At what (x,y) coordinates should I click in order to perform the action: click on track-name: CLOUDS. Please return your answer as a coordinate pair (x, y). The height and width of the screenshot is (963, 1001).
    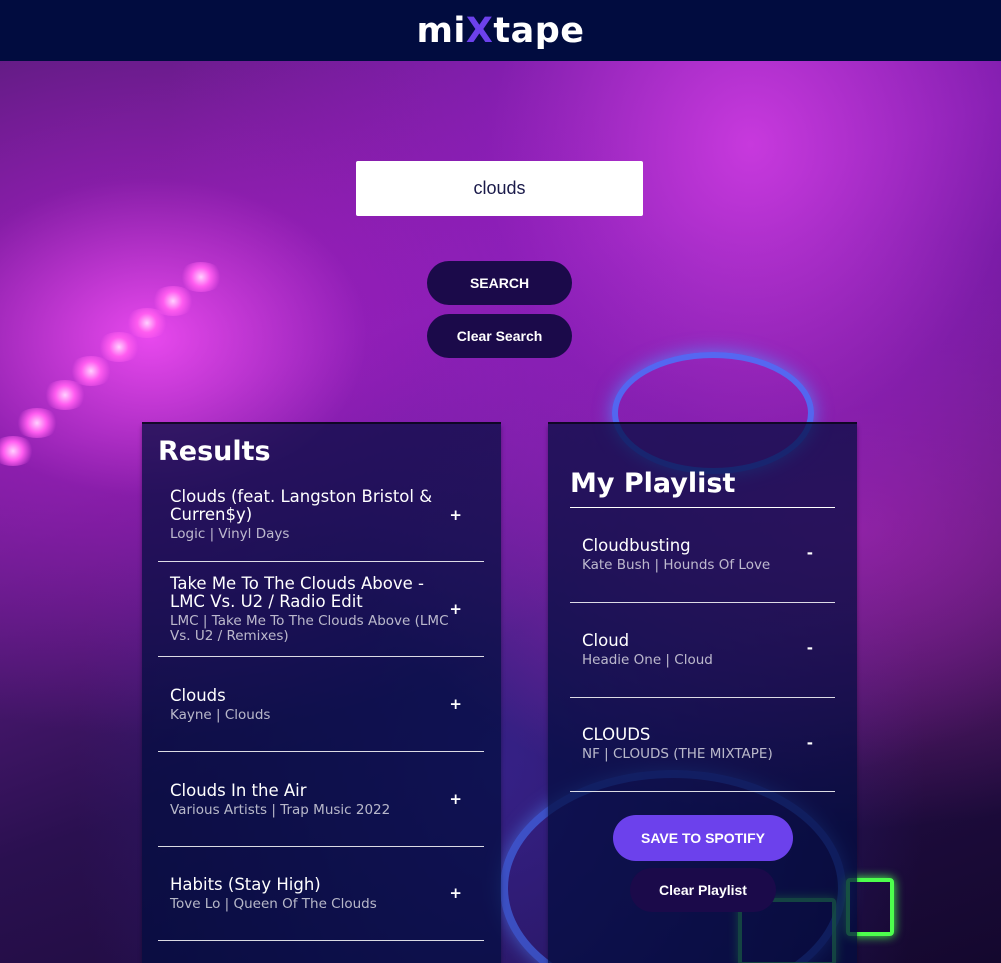
    Looking at the image, I should click on (616, 734).